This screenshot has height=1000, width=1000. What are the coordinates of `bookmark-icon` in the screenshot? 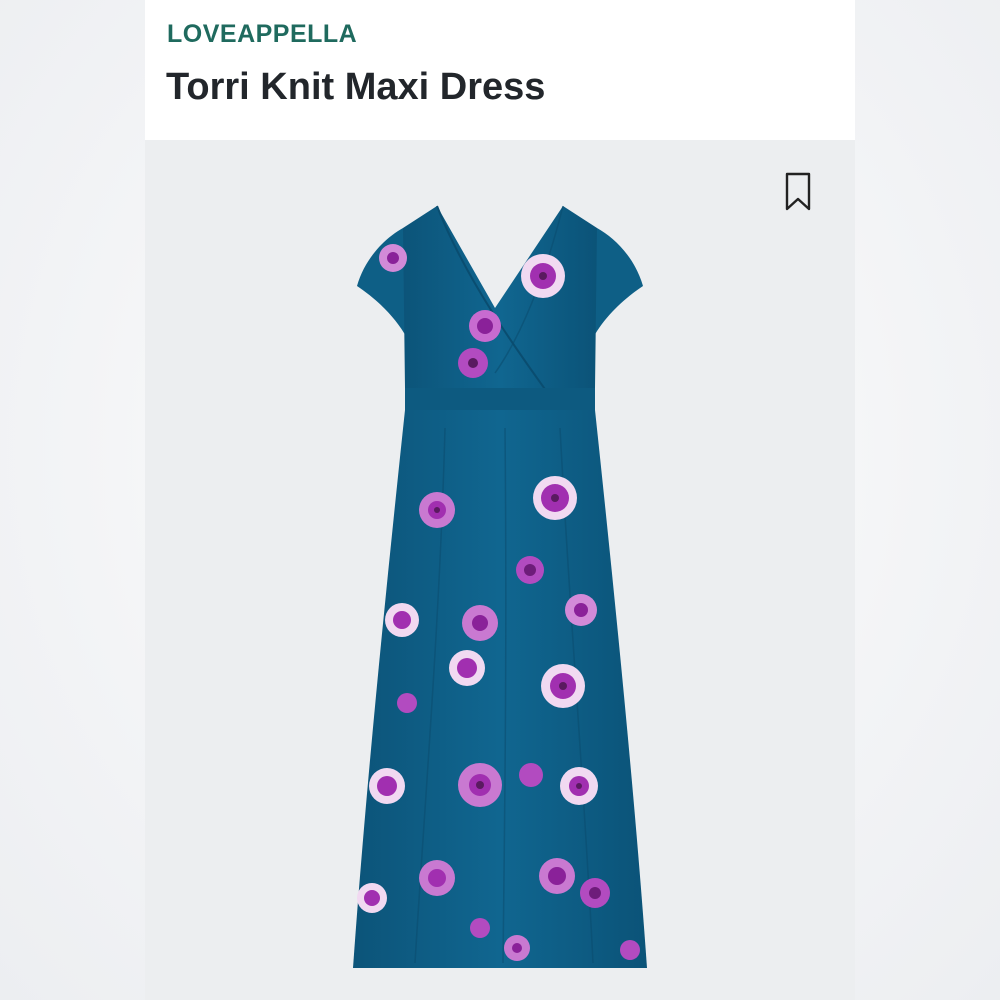 It's located at (798, 192).